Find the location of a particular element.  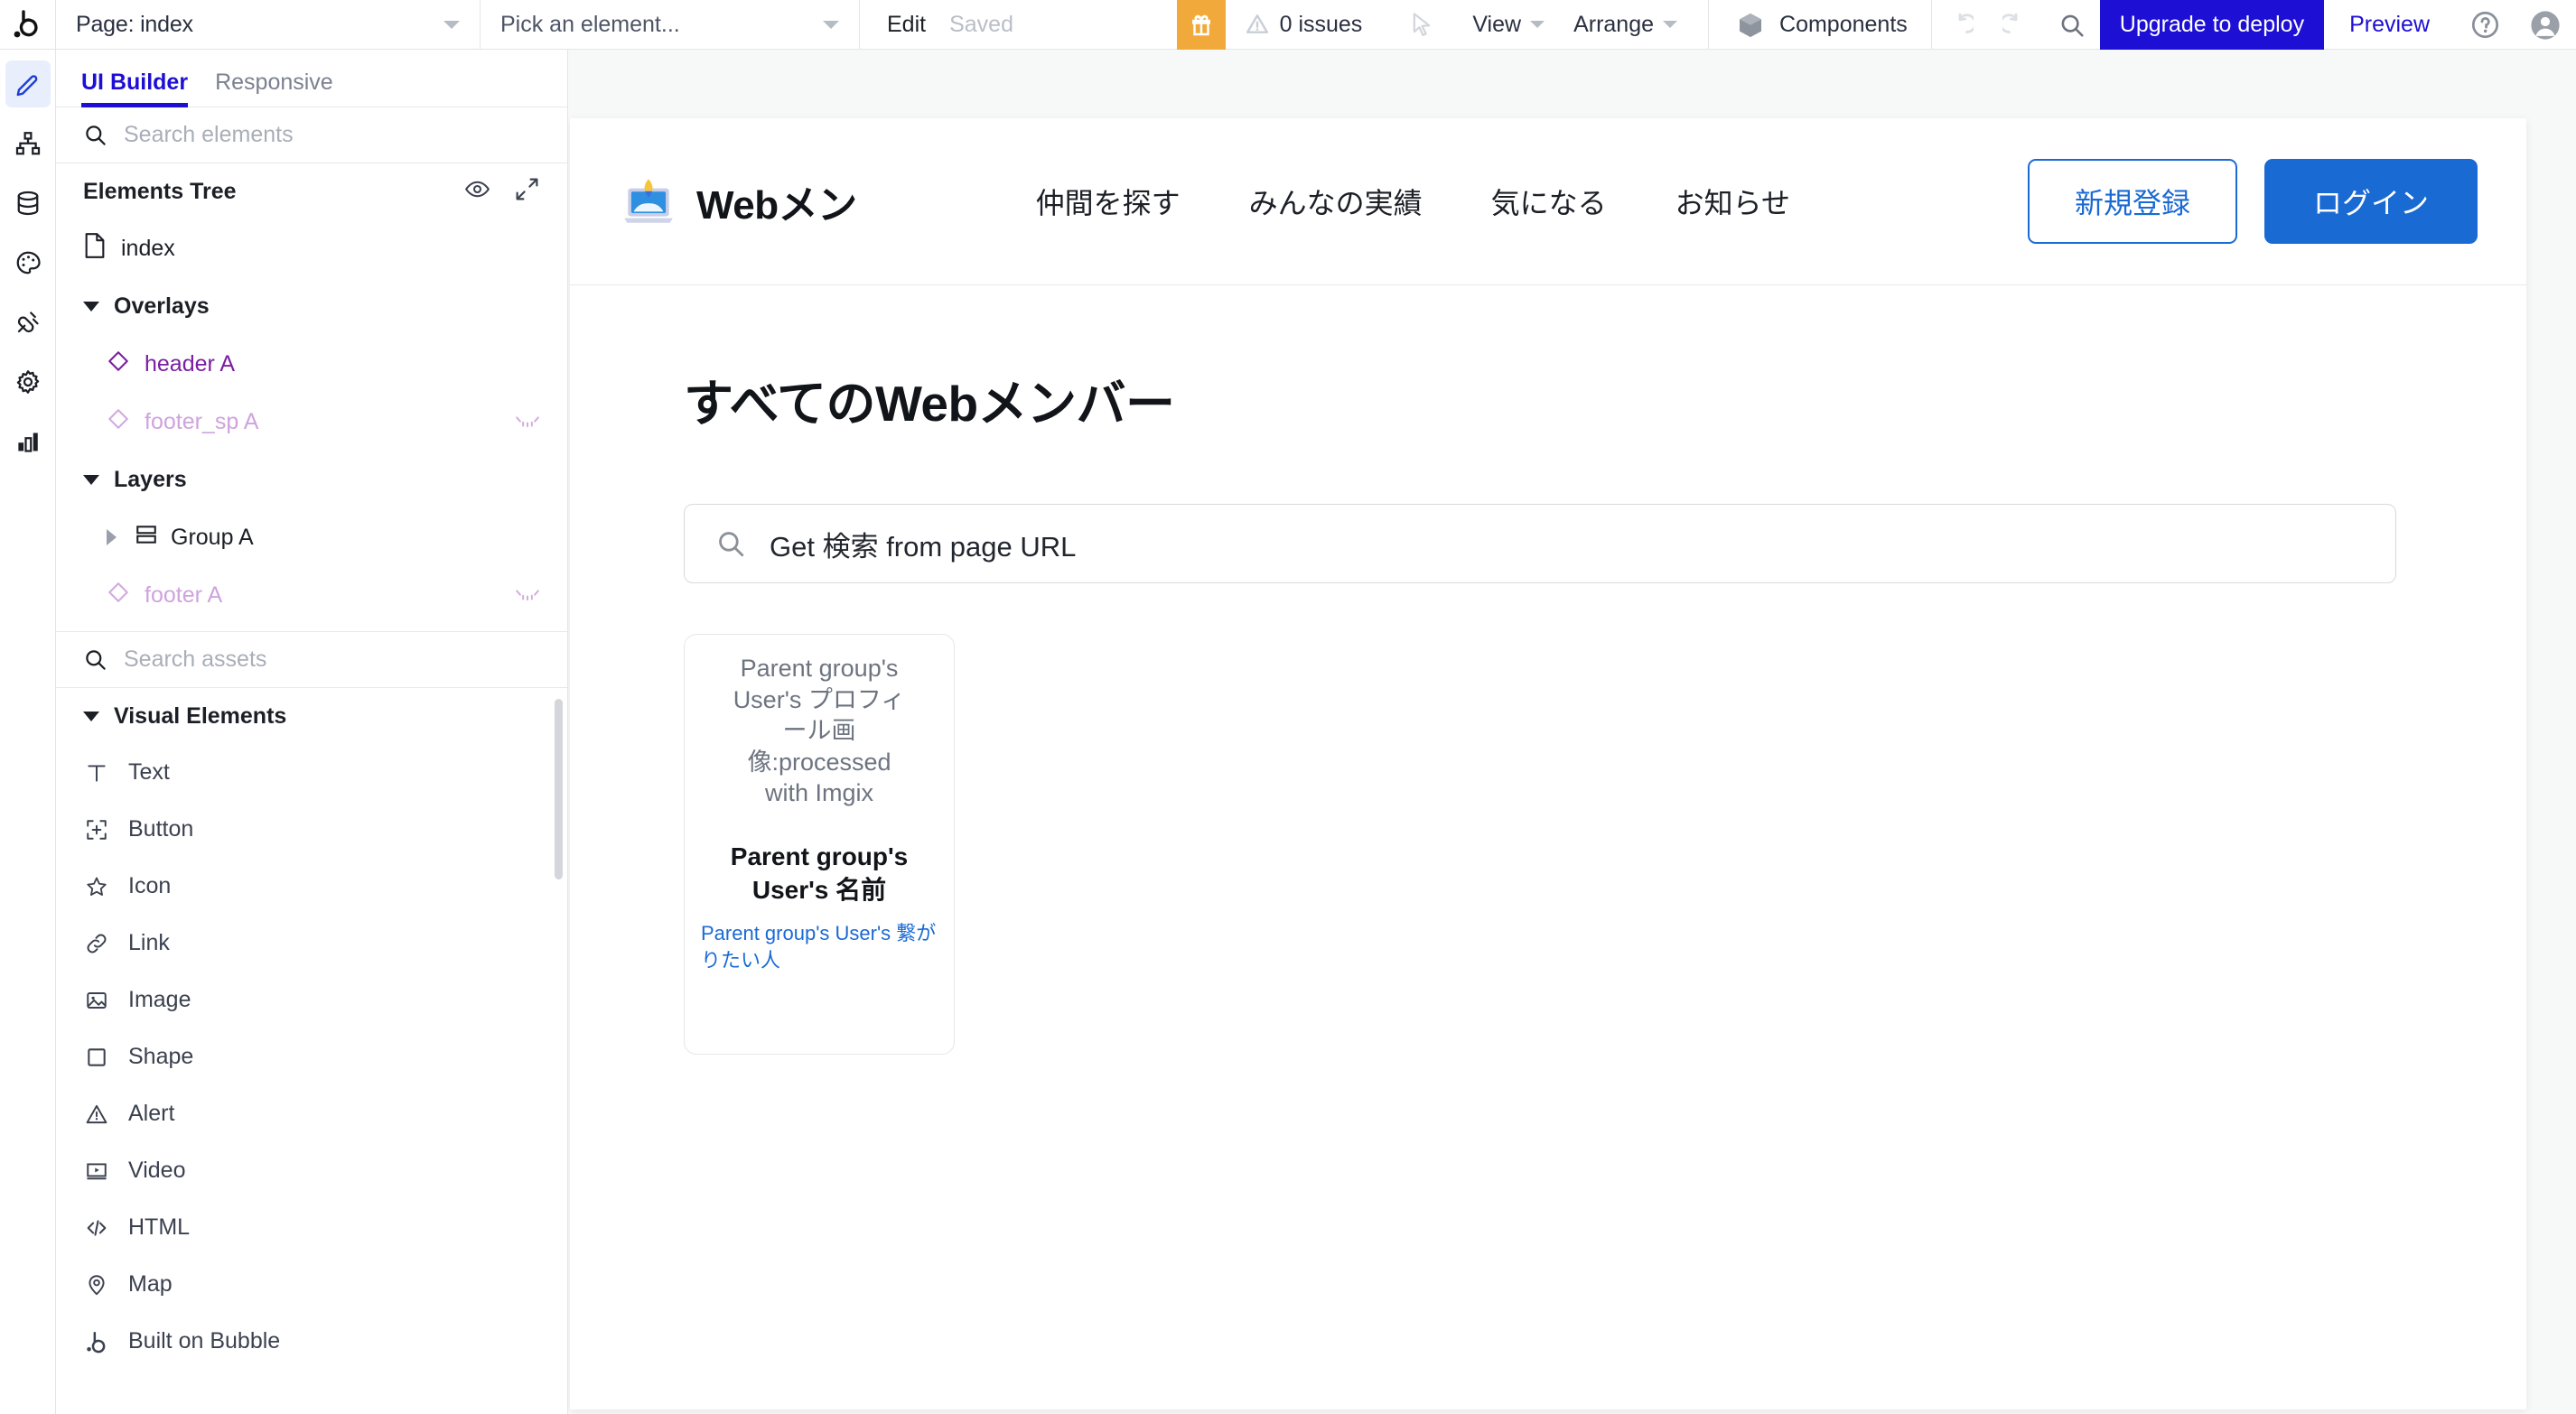

redo-icon is located at coordinates (2016, 25).